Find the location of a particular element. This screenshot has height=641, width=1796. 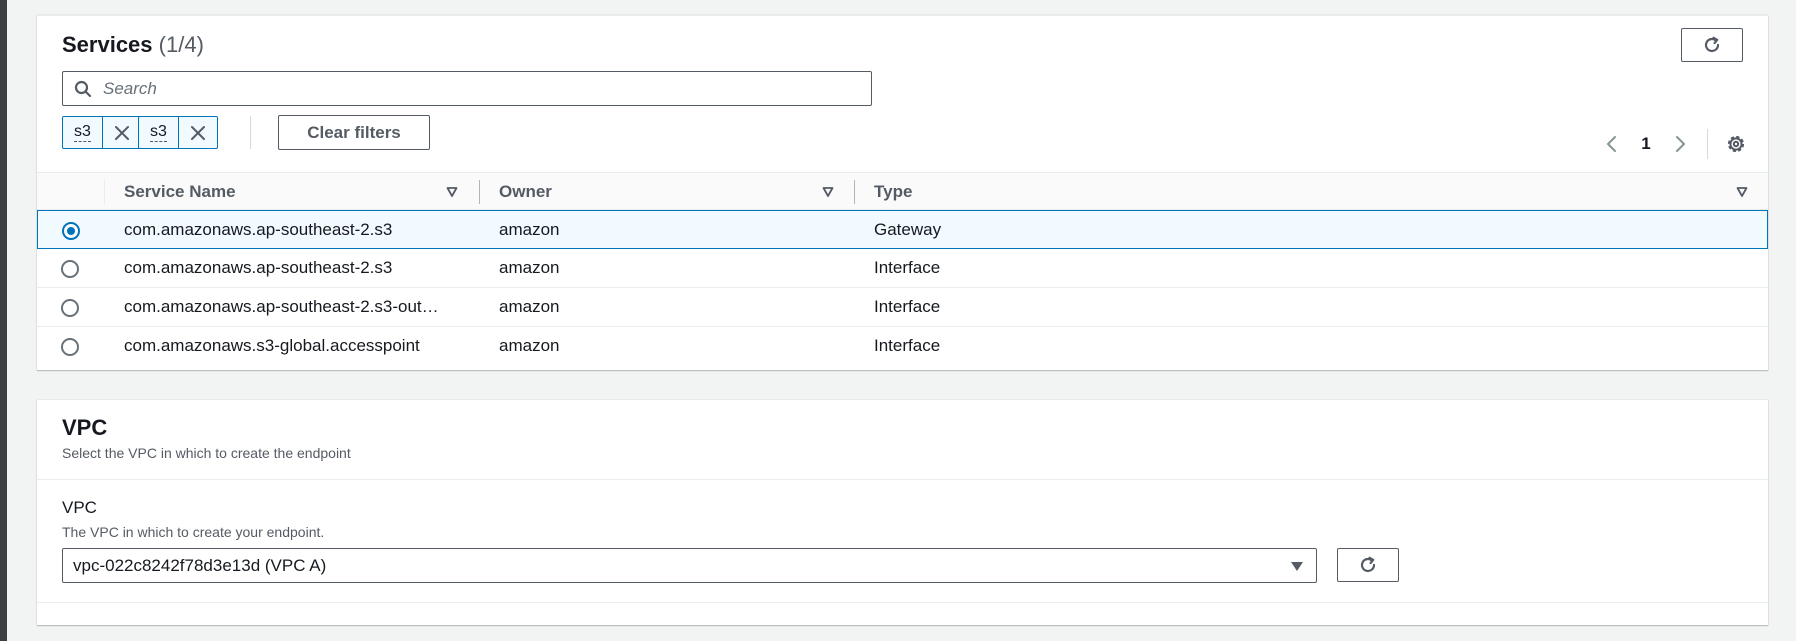

next-page-button is located at coordinates (1680, 144).